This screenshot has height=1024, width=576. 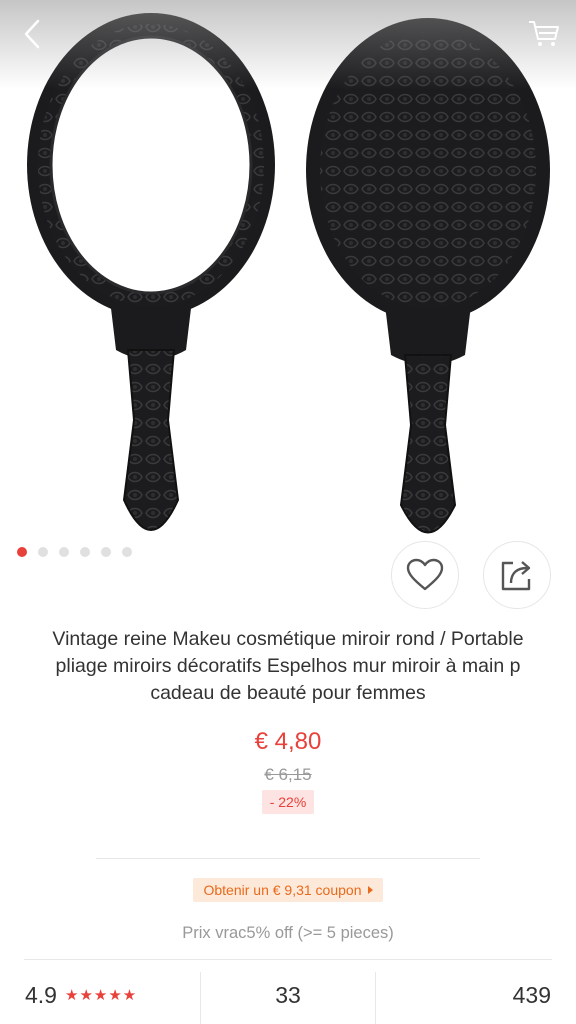 I want to click on rating-stat: 4.9 ★ ★ ★ ★ ★, so click(x=100, y=995).